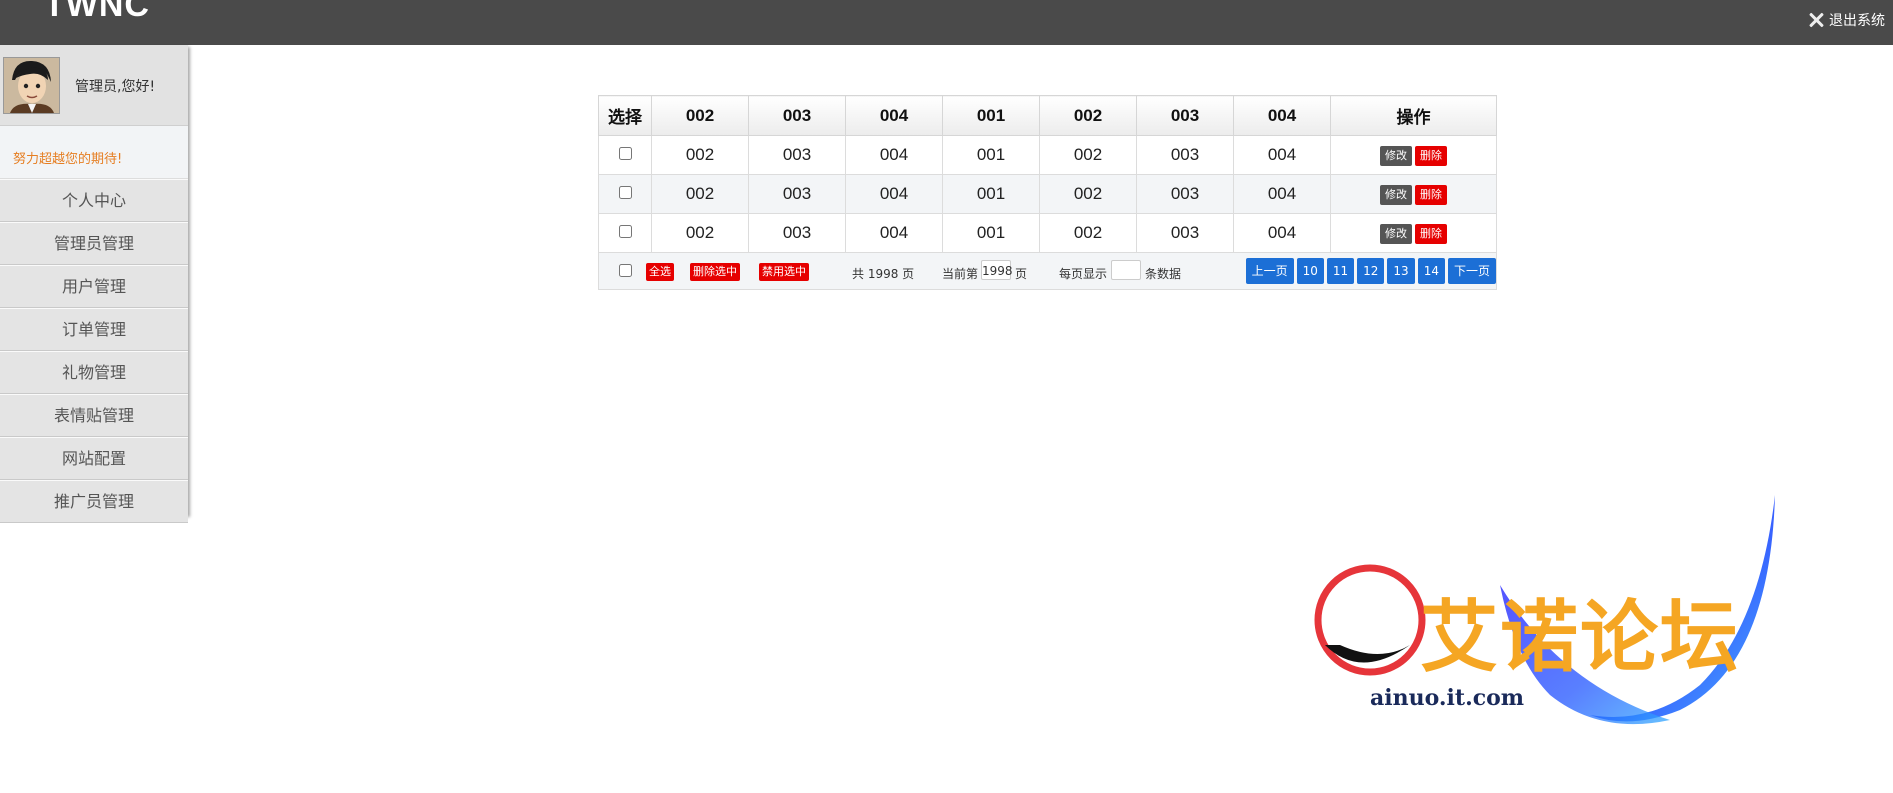  Describe the element at coordinates (625, 115) in the screenshot. I see `column-header-select: 选择` at that location.